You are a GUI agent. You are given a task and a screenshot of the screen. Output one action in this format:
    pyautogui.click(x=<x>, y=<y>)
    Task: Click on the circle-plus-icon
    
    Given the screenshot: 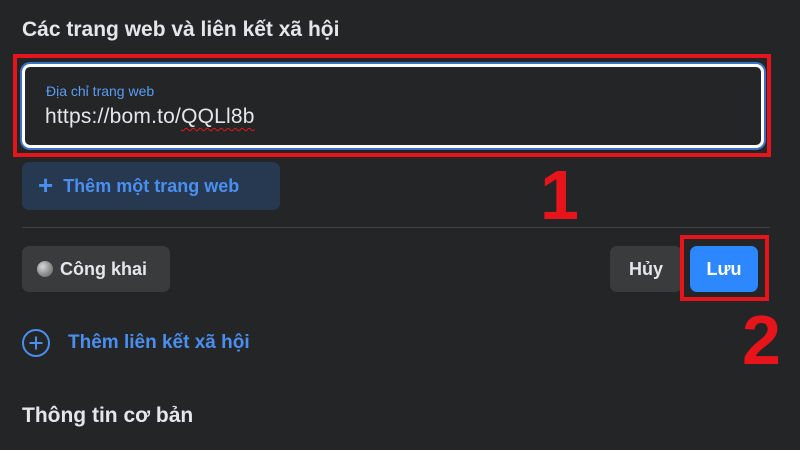 What is the action you would take?
    pyautogui.click(x=36, y=343)
    